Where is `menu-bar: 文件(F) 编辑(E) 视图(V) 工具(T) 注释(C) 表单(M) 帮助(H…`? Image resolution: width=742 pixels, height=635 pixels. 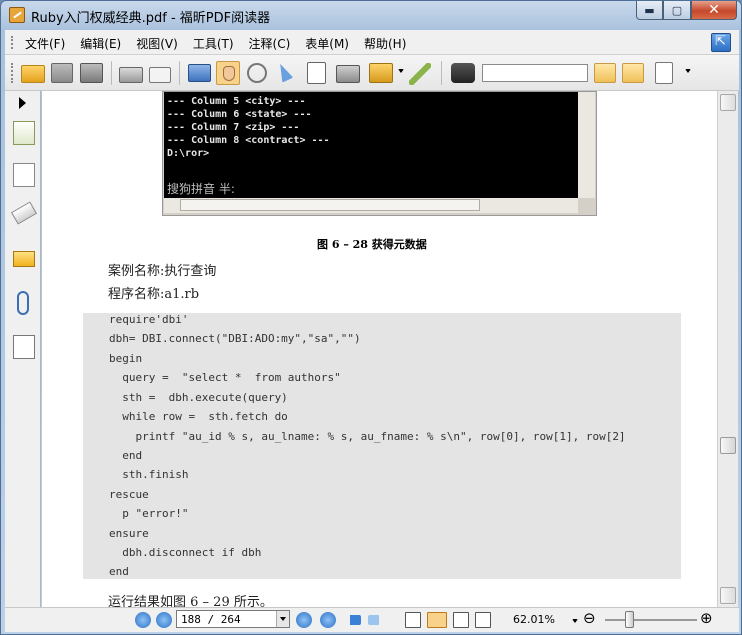
menu-bar: 文件(F) 编辑(E) 视图(V) 工具(T) 注释(C) 表单(M) 帮助(H… is located at coordinates (372, 42).